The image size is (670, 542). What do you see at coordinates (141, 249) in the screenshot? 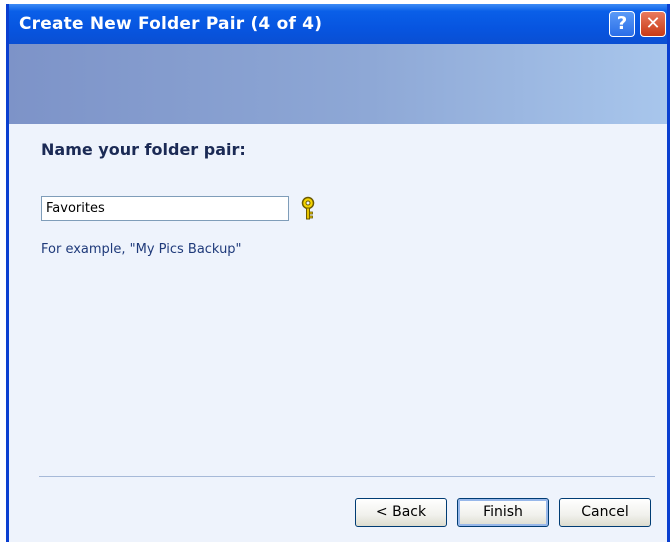
I see `example-hint-text: For example, "My Pics Backup"` at bounding box center [141, 249].